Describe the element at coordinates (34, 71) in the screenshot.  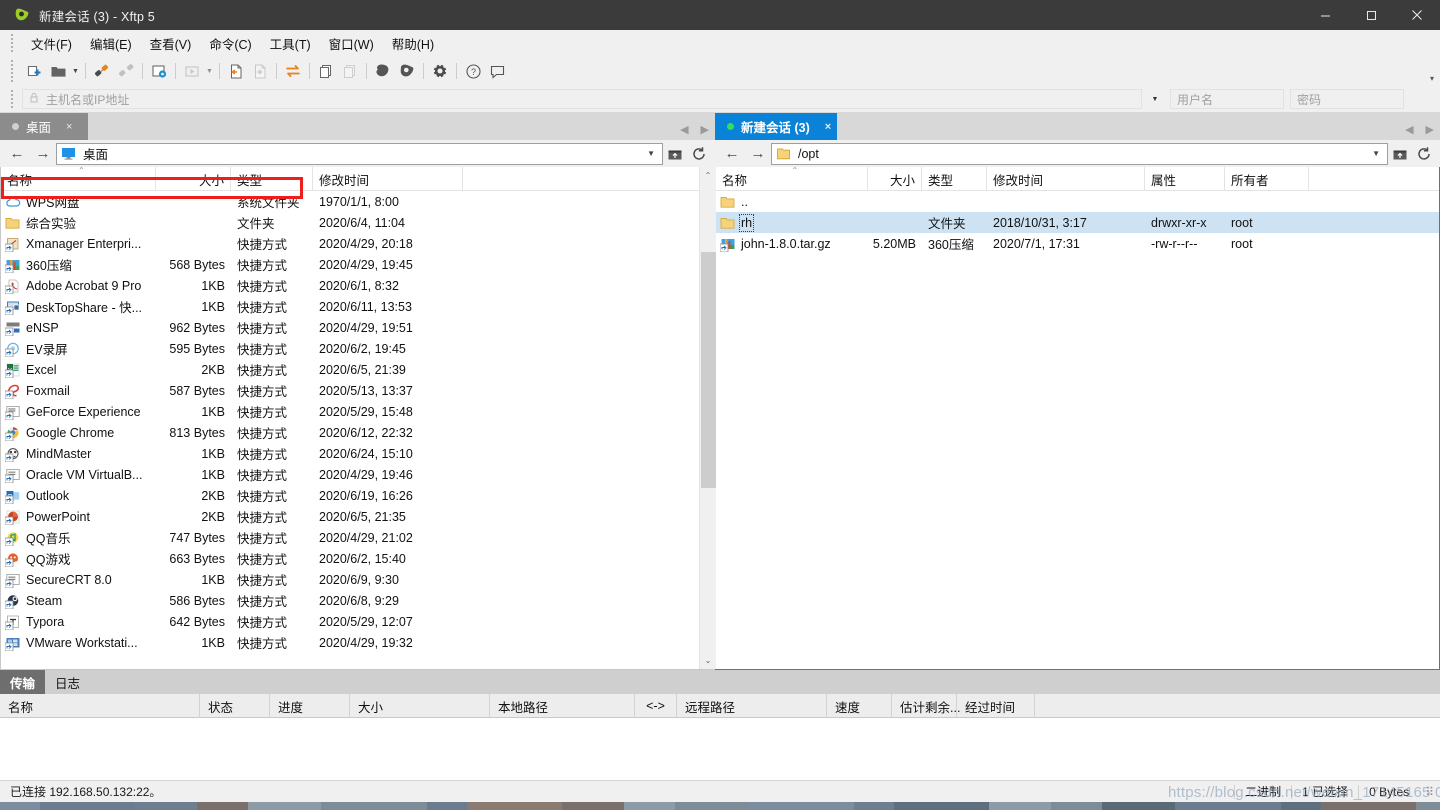
I see `new-session-icon` at that location.